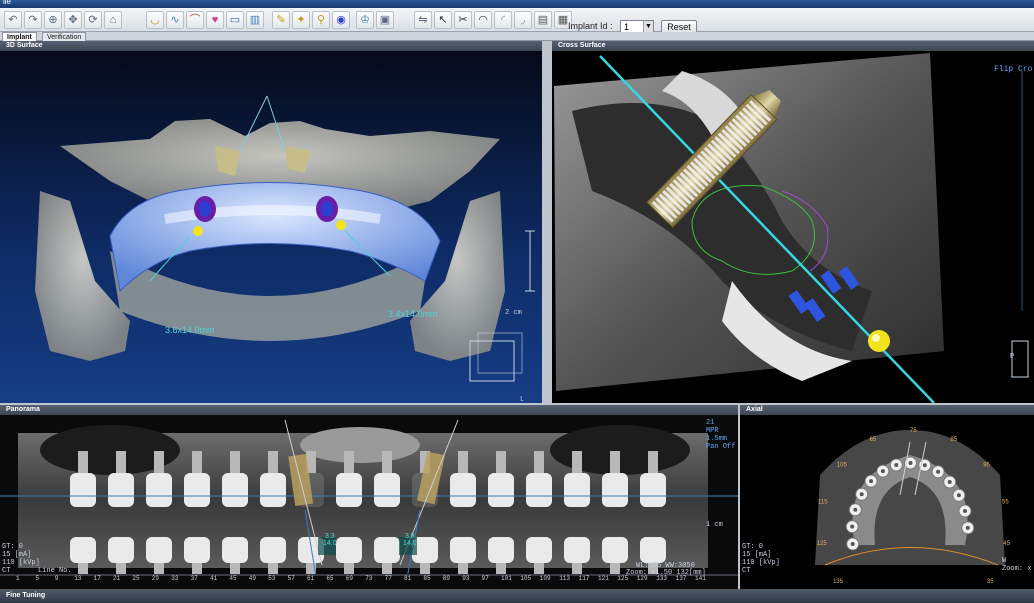 This screenshot has height=603, width=1034. What do you see at coordinates (55, 571) in the screenshot?
I see `panorama-line-label: Line No.` at bounding box center [55, 571].